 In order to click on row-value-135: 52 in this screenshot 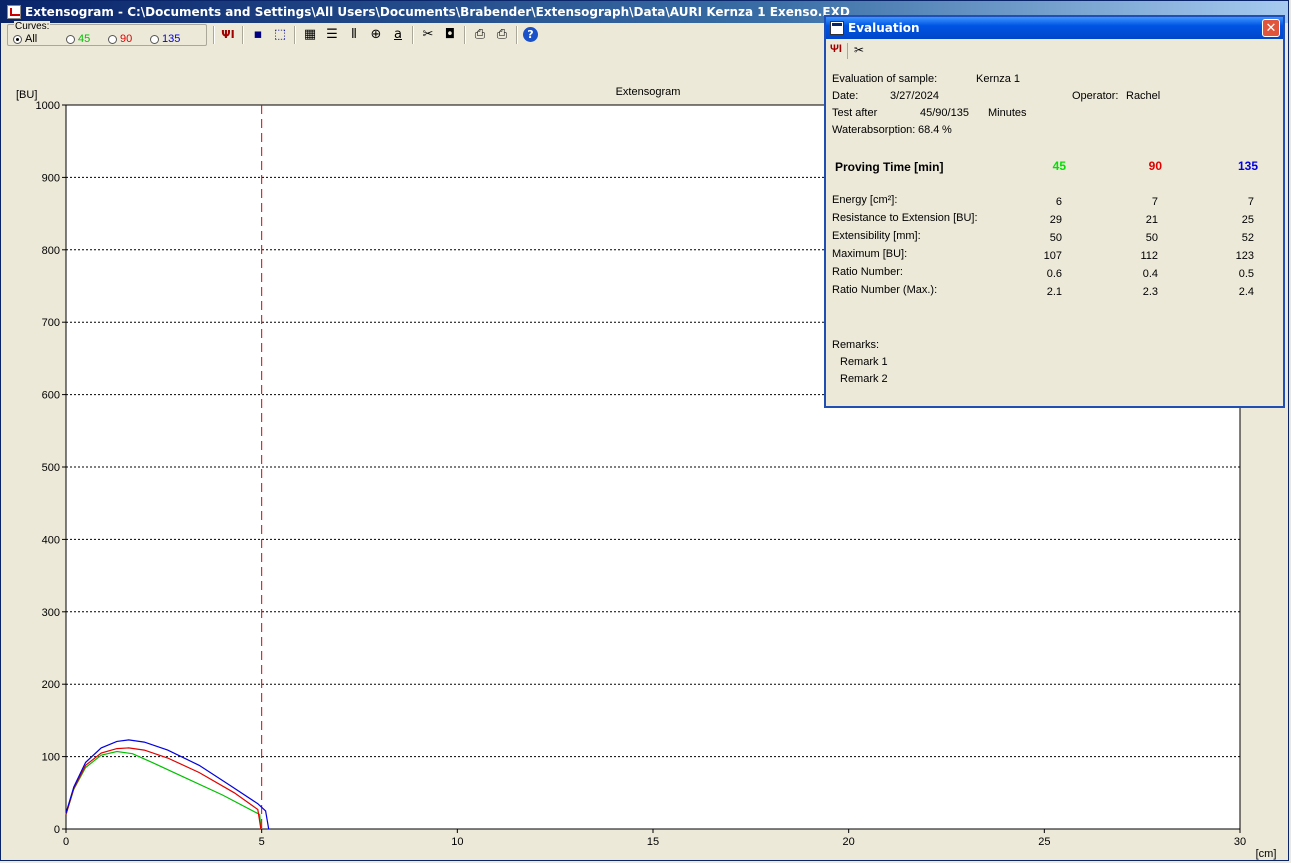, I will do `click(1247, 238)`.